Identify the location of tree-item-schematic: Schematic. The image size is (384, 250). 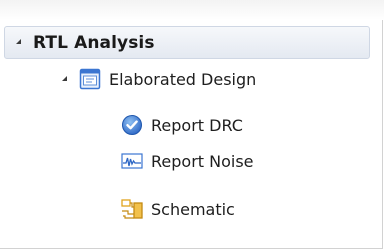
(178, 209).